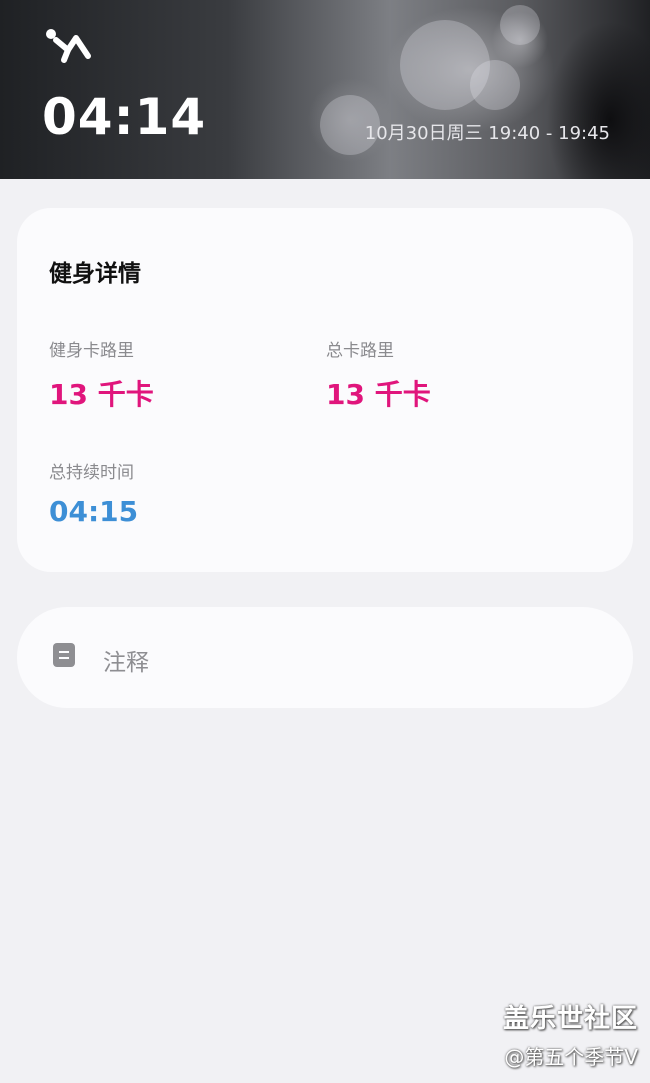  Describe the element at coordinates (101, 374) in the screenshot. I see `stat-active-calories: 健身卡路里 13 千卡` at that location.